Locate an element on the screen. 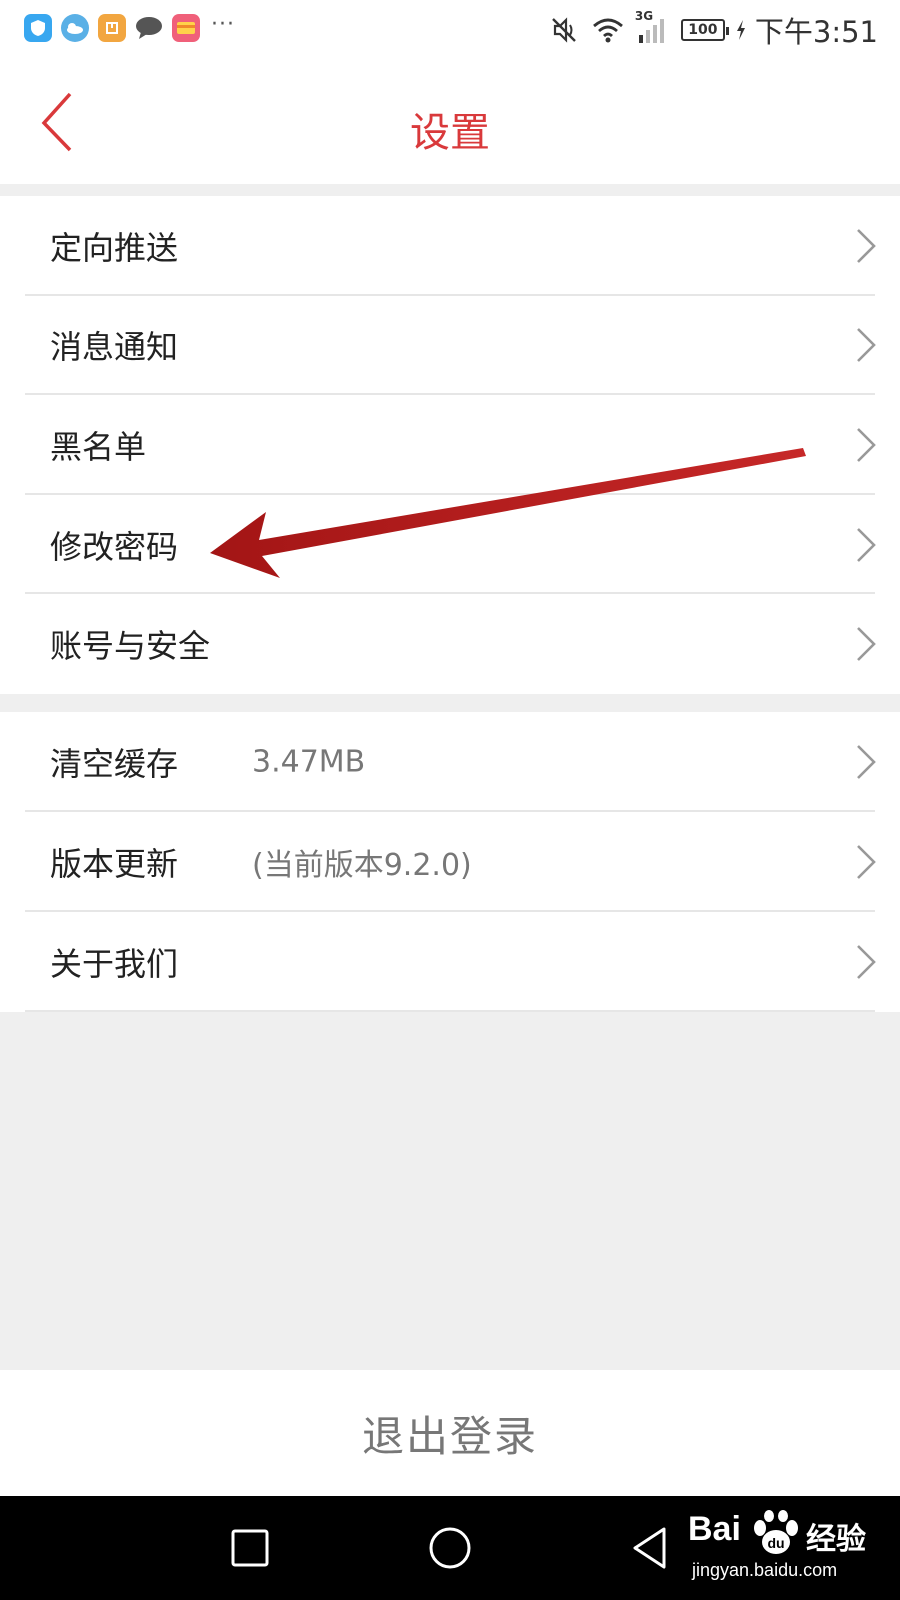 This screenshot has width=900, height=1600. package-app-icon is located at coordinates (112, 28).